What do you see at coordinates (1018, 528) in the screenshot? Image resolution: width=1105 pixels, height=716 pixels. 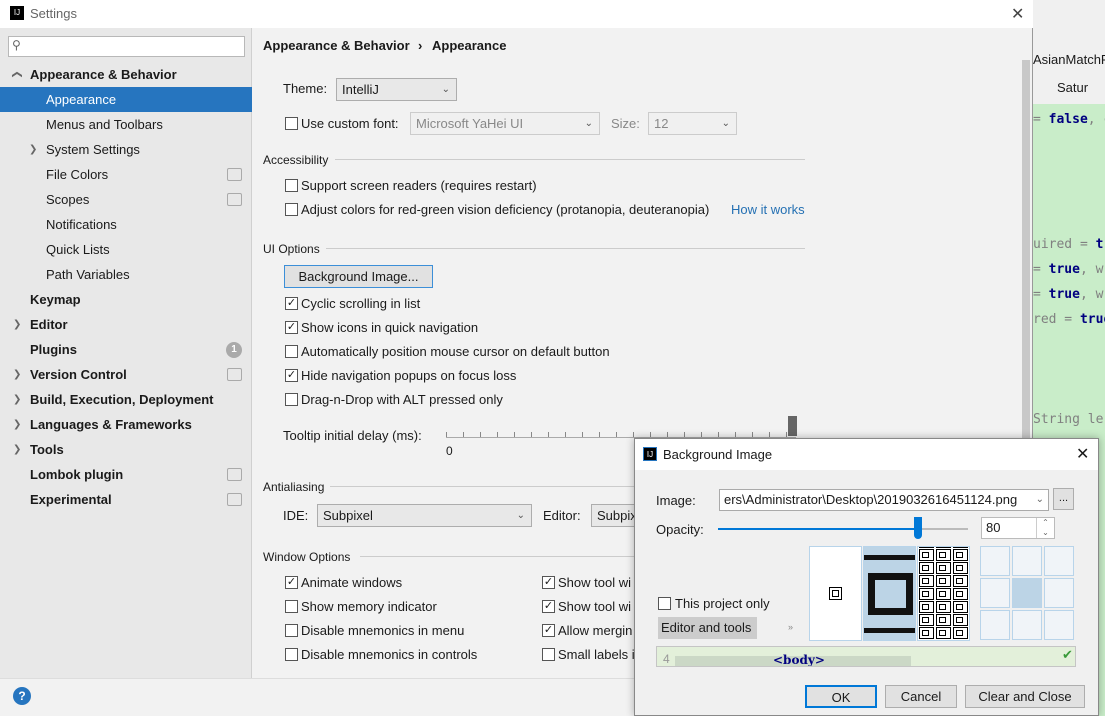 I see `opacity-spinner: 80 ⌃ ⌄` at bounding box center [1018, 528].